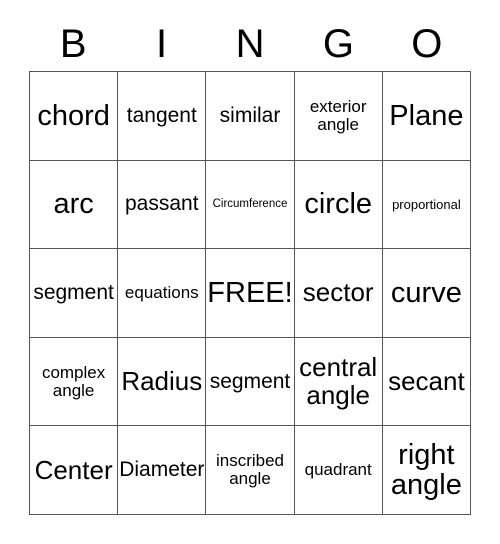 This screenshot has height=544, width=500. Describe the element at coordinates (73, 44) in the screenshot. I see `bingo-header-letter-b: B` at that location.